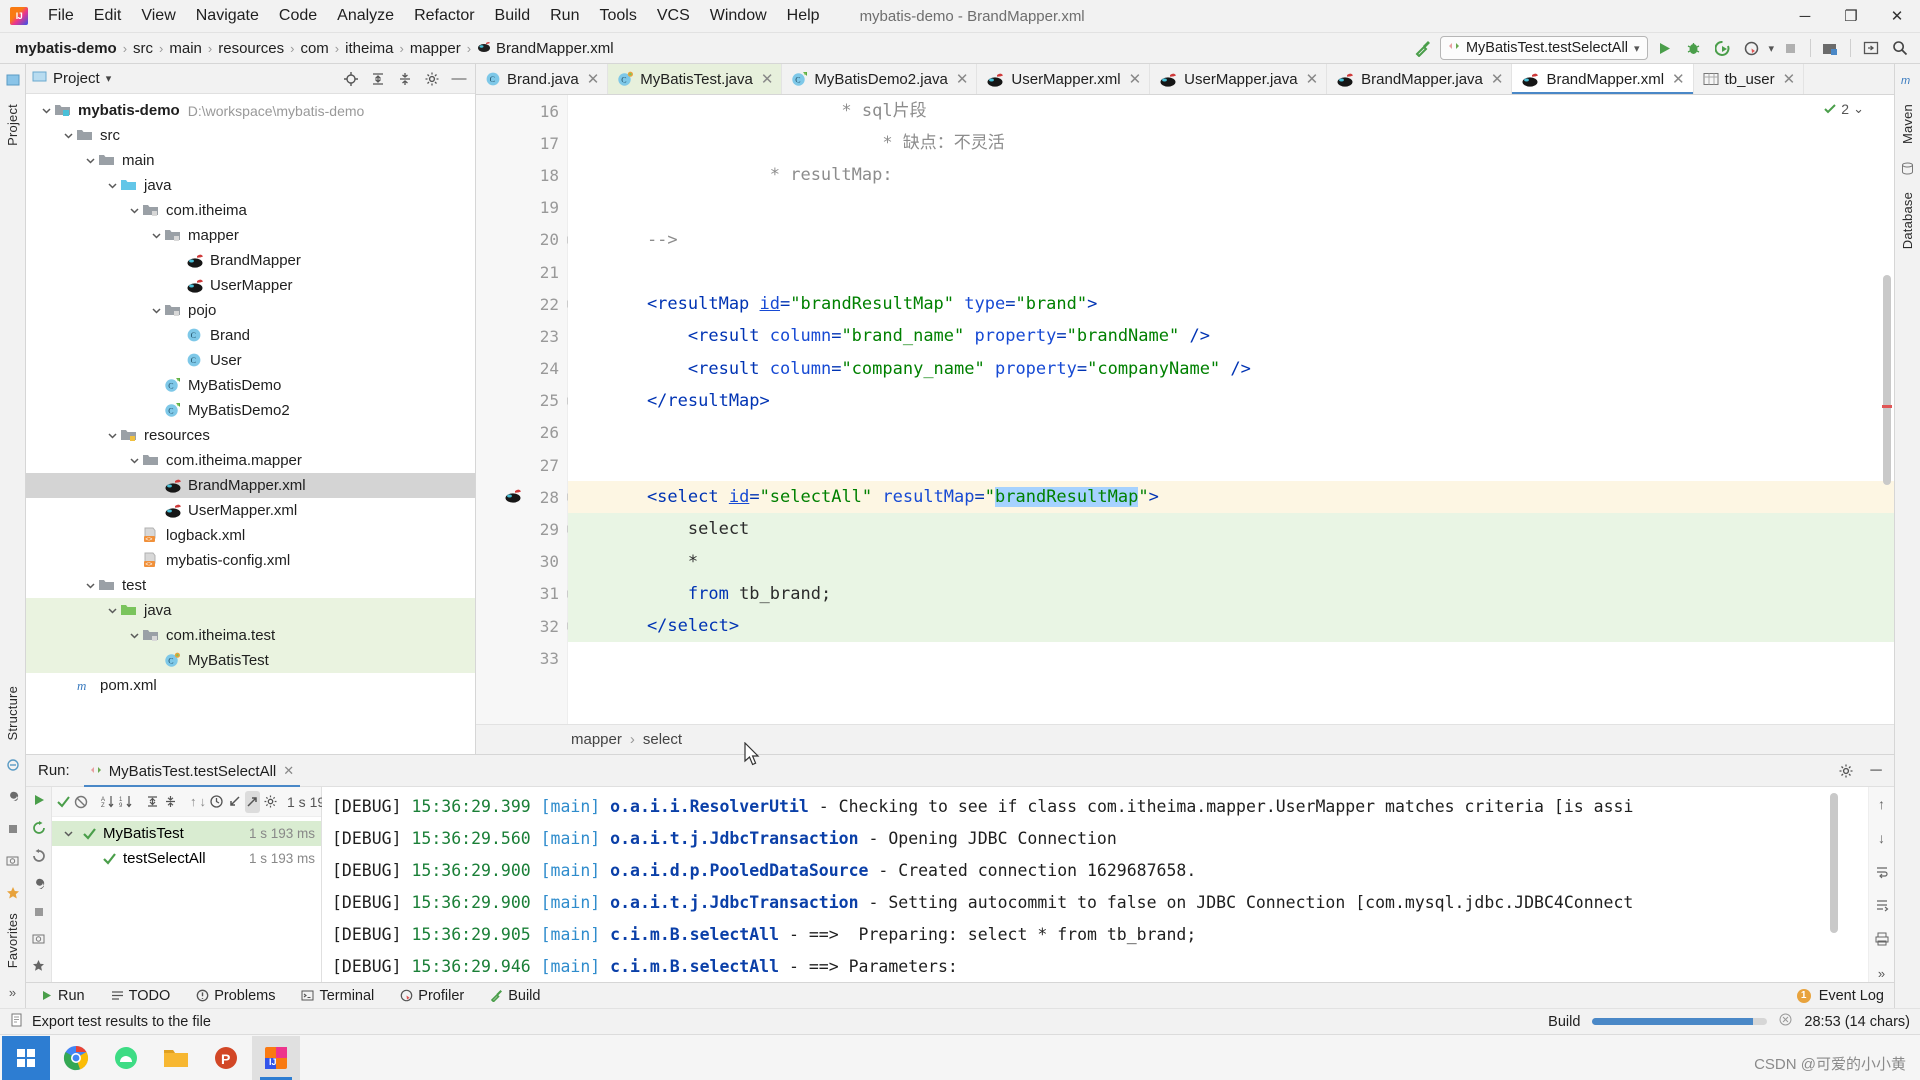 Image resolution: width=1920 pixels, height=1080 pixels. What do you see at coordinates (459, 79) in the screenshot?
I see `hide-panel-icon: —` at bounding box center [459, 79].